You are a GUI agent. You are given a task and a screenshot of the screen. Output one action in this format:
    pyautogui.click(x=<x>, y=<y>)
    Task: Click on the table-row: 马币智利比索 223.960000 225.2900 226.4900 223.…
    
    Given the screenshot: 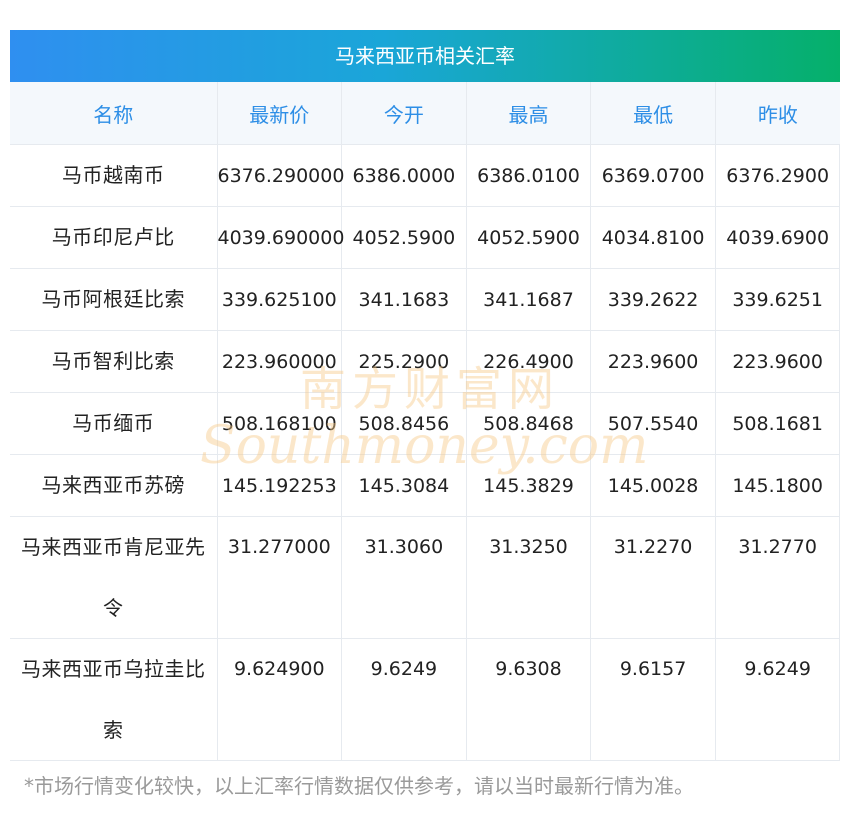 What is the action you would take?
    pyautogui.click(x=425, y=361)
    